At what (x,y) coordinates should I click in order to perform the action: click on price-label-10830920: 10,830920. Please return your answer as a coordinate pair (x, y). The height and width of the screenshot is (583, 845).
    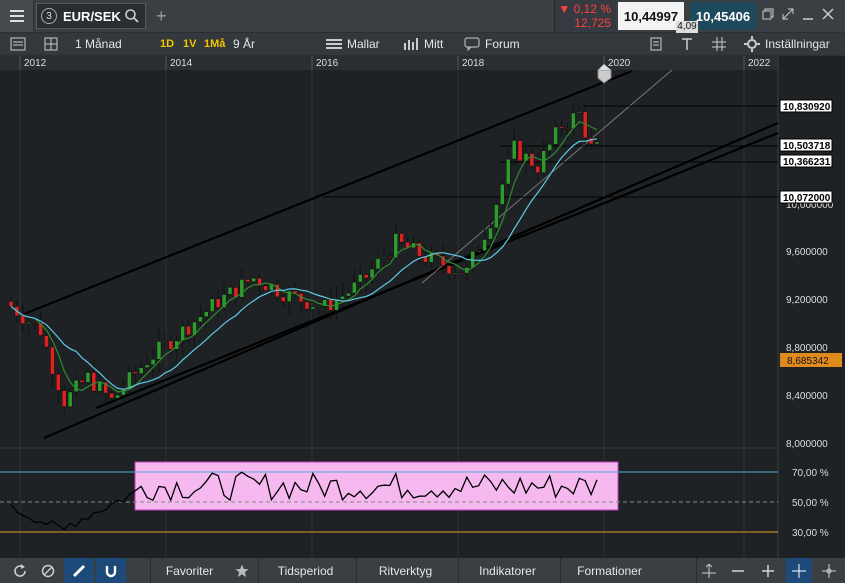
    Looking at the image, I should click on (806, 106).